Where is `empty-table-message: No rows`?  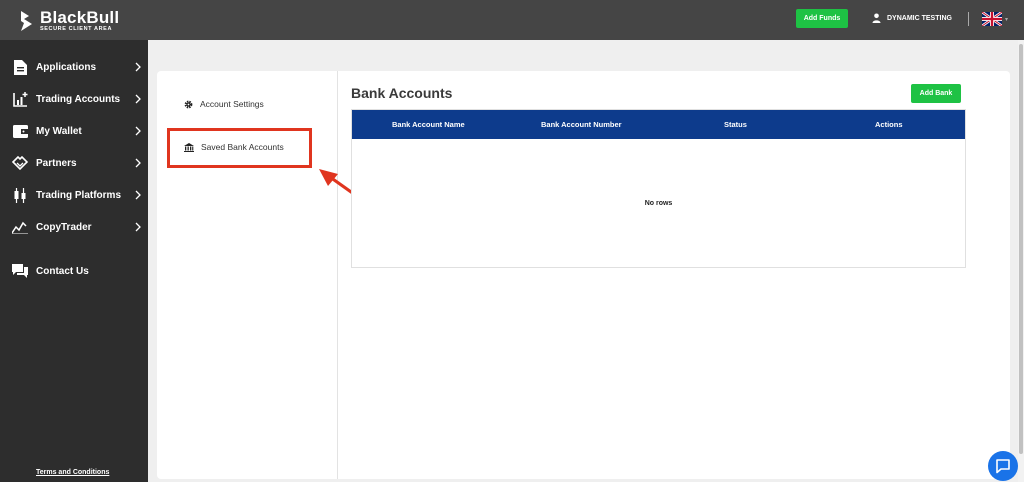 empty-table-message: No rows is located at coordinates (658, 203).